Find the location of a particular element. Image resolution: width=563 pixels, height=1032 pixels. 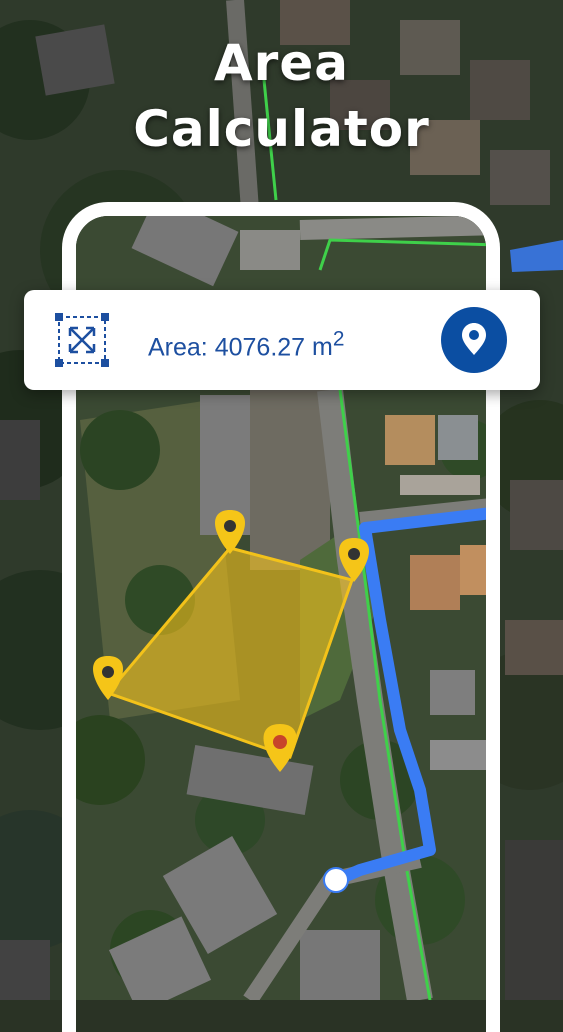

area-value-text: Area: 4076.27 m2 is located at coordinates (246, 345).